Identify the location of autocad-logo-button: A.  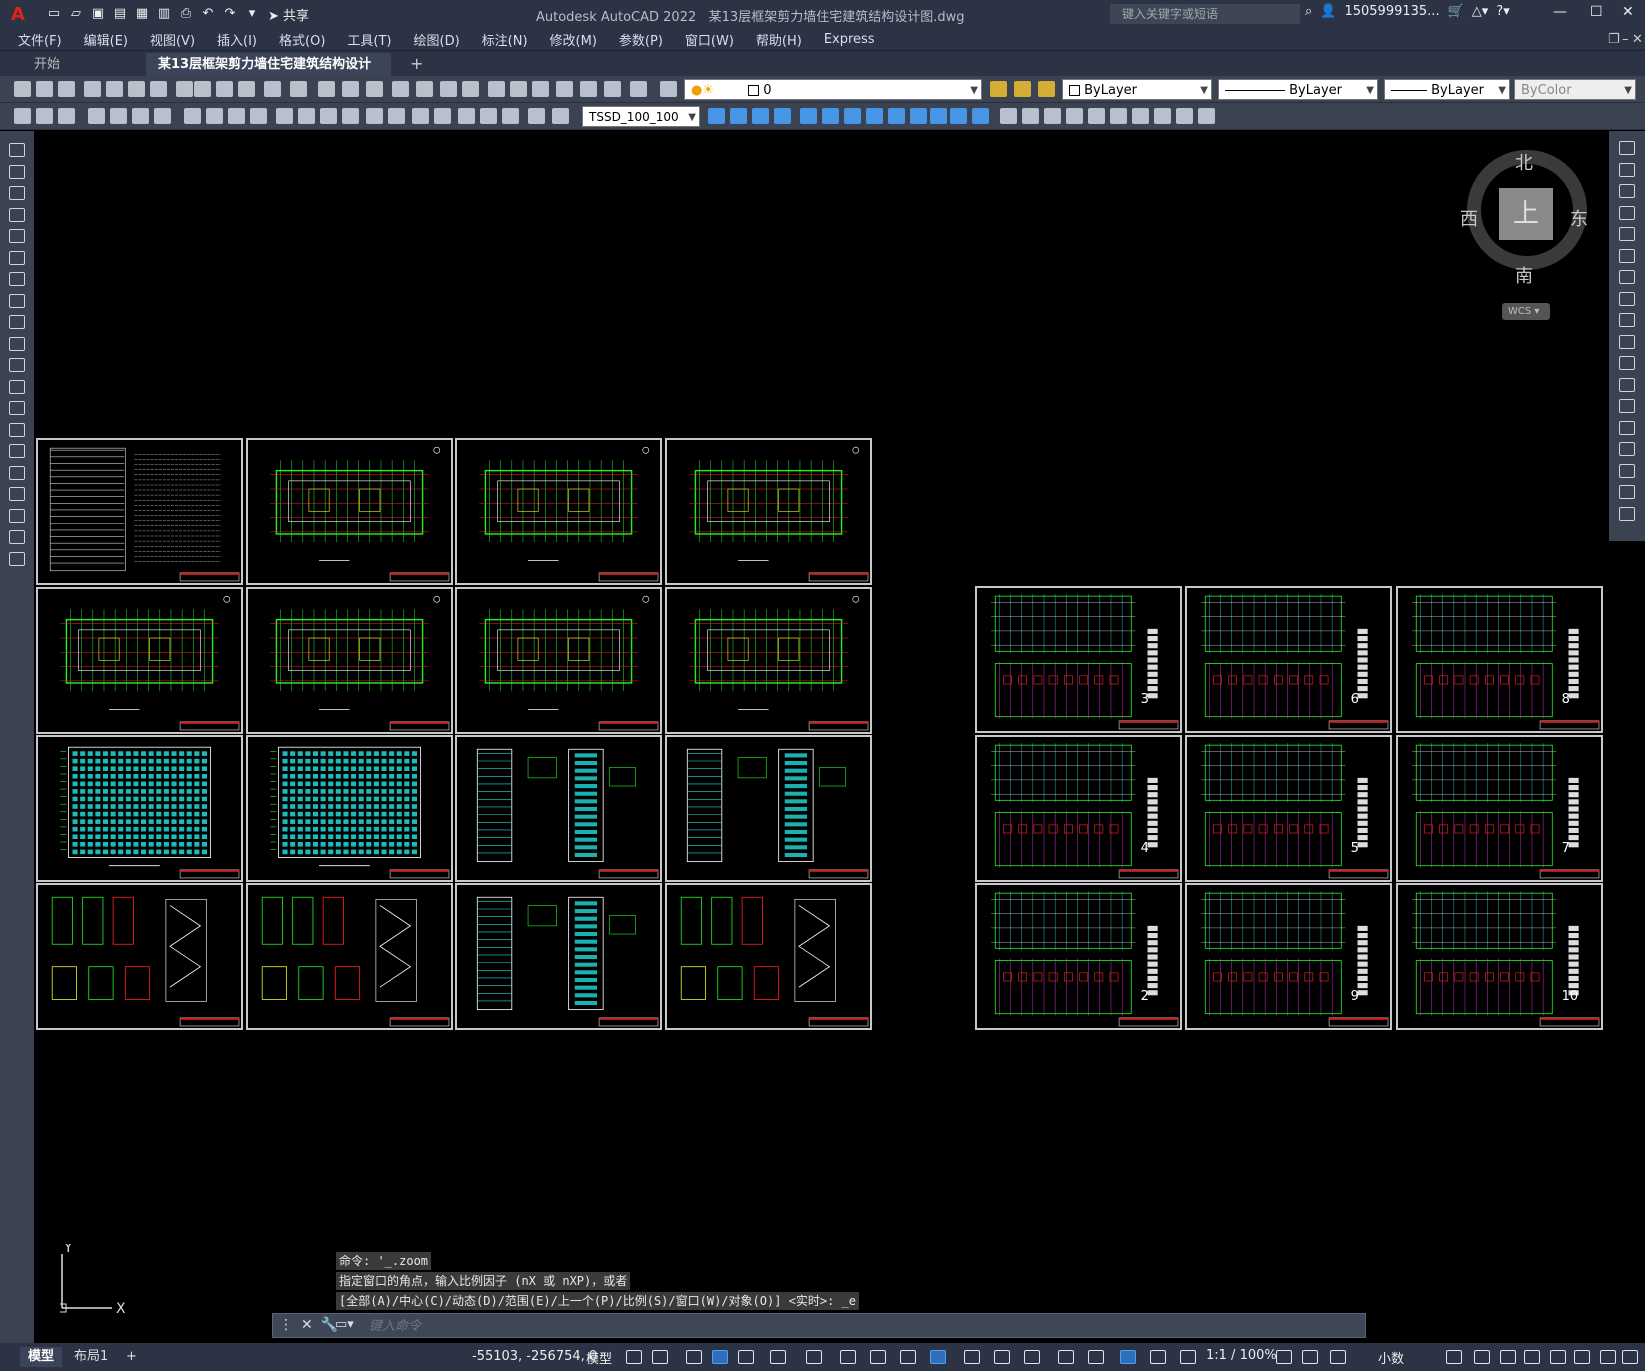
(18, 14).